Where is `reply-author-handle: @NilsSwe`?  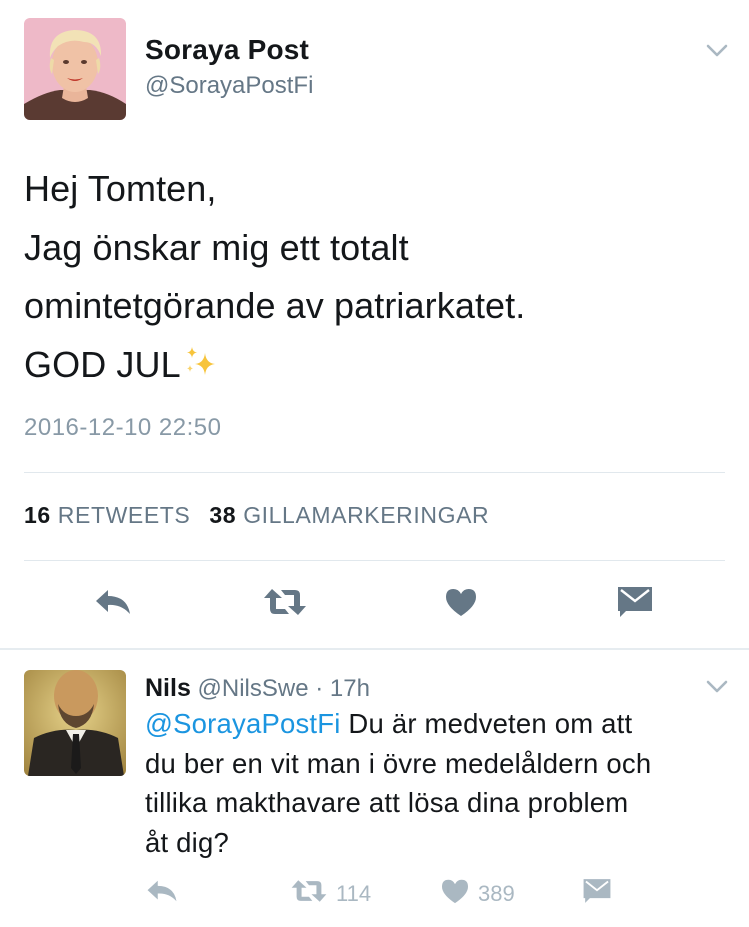 reply-author-handle: @NilsSwe is located at coordinates (253, 688).